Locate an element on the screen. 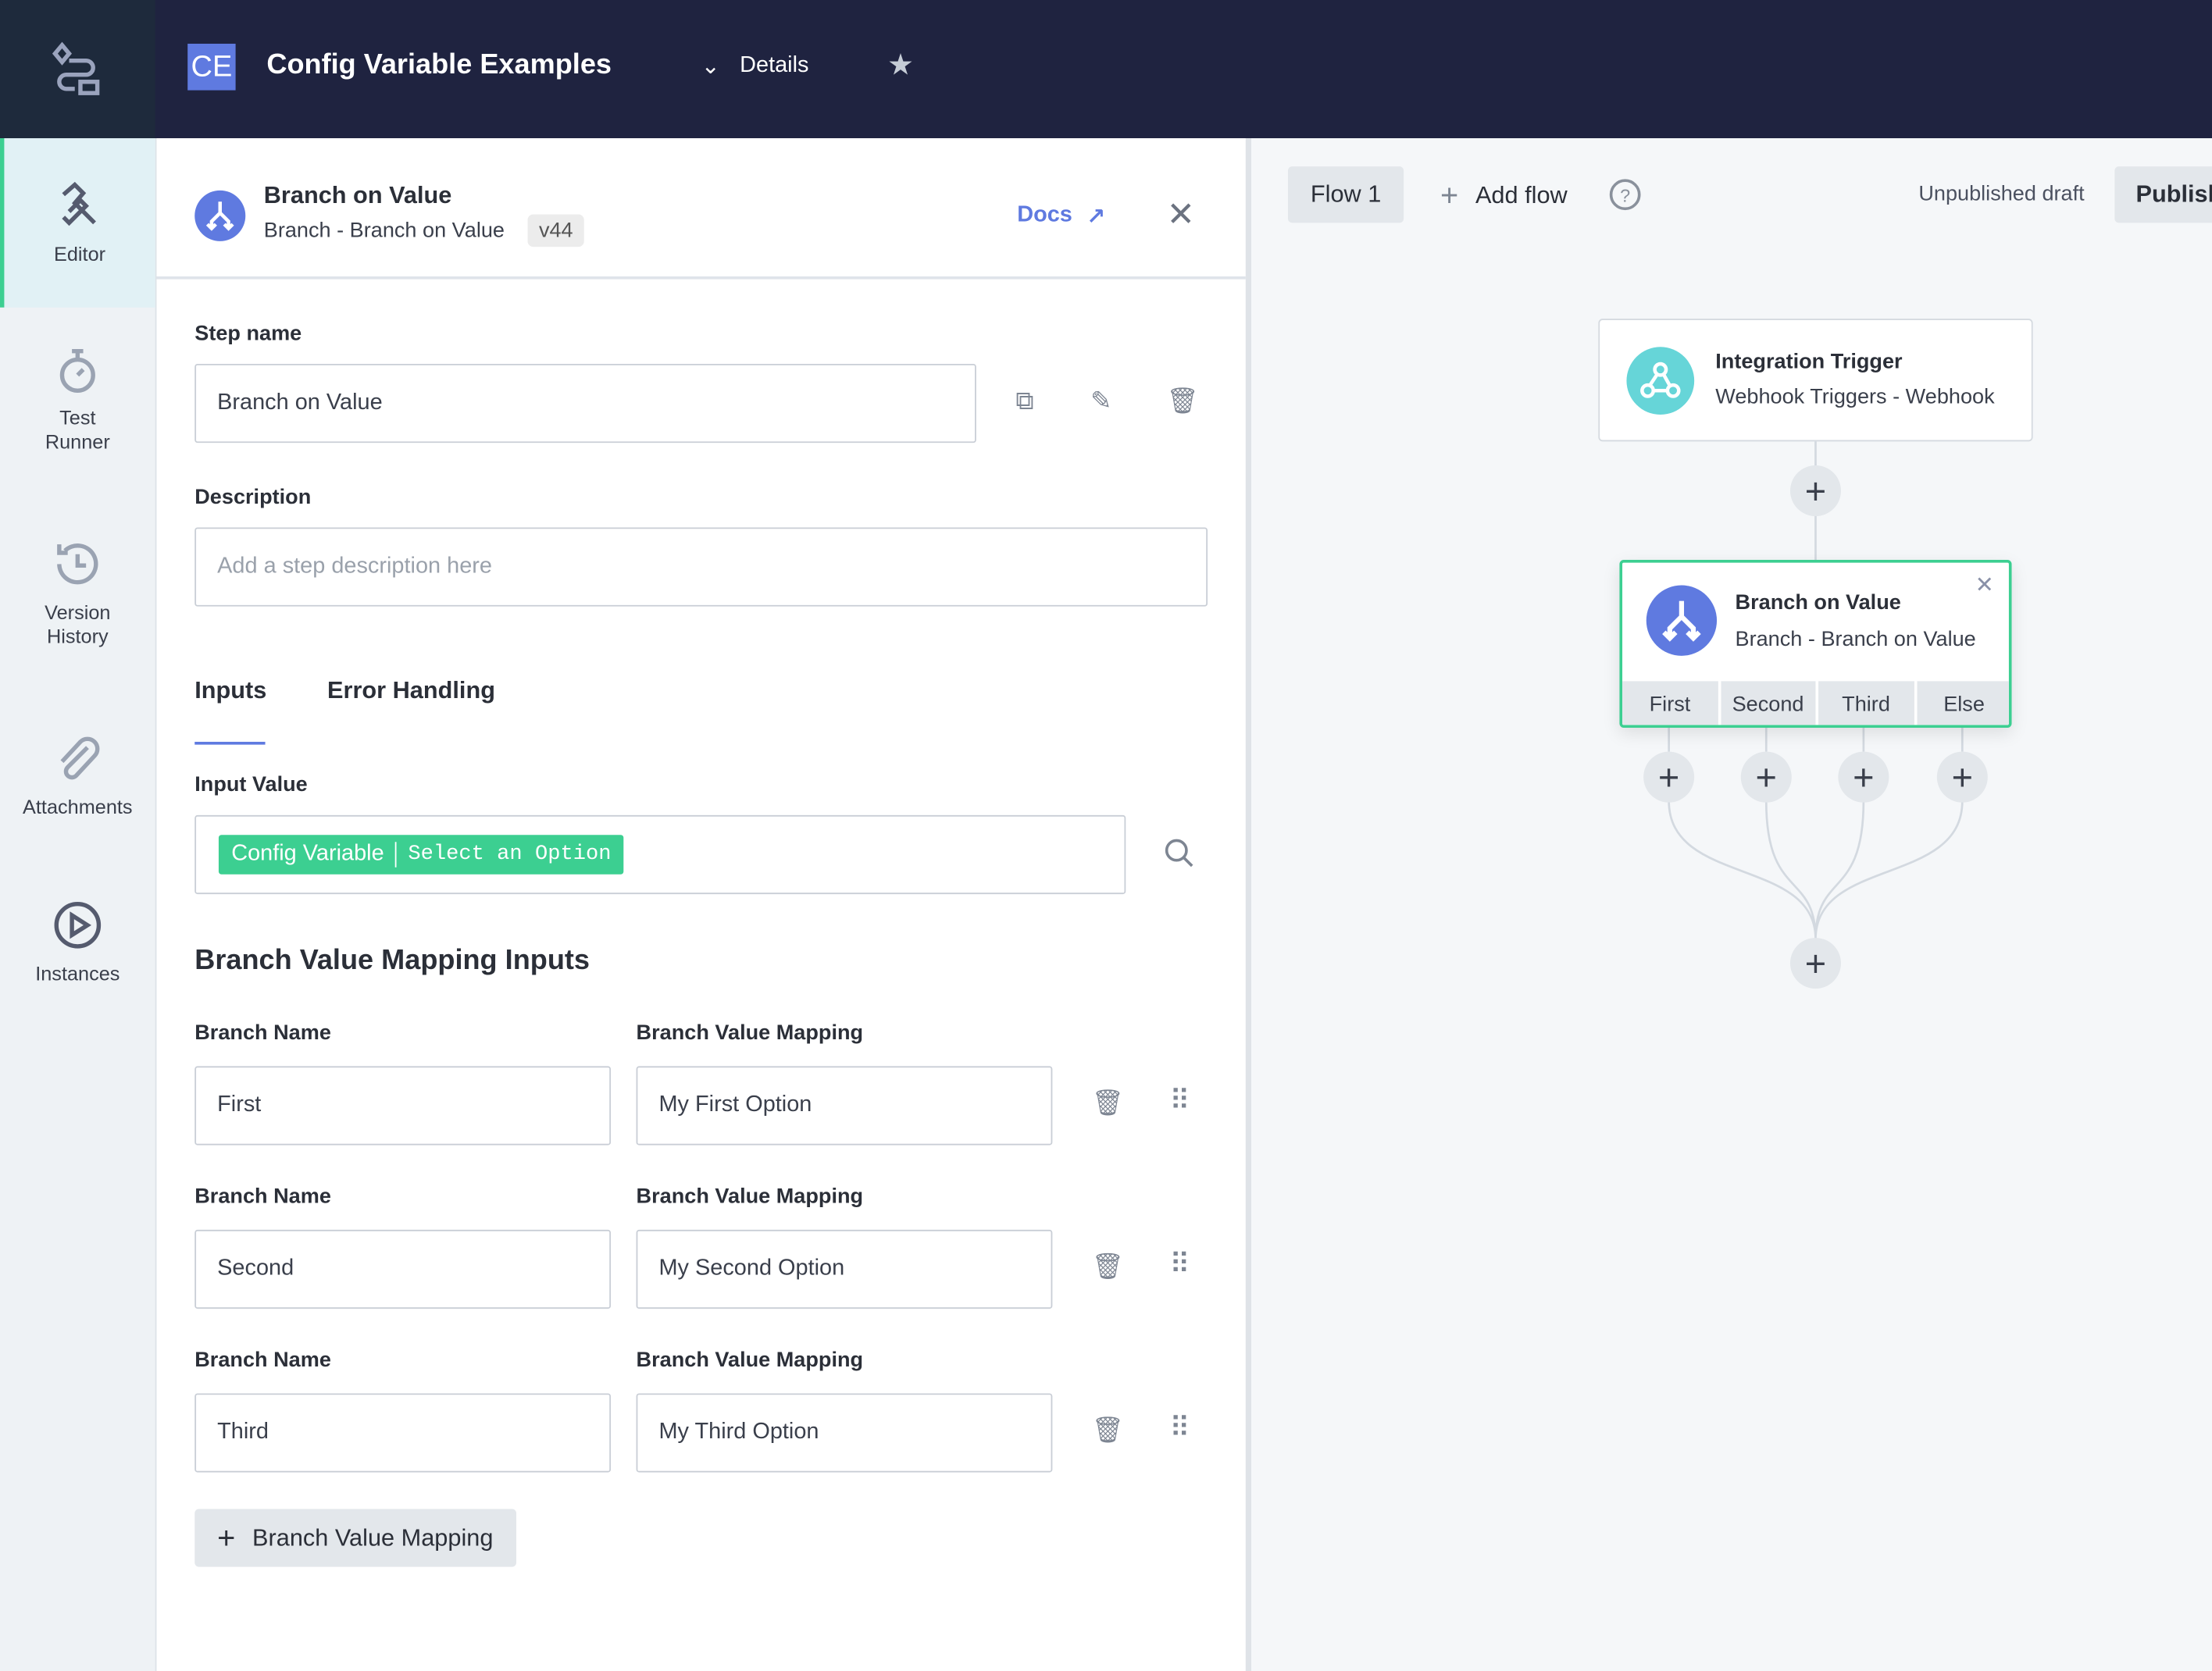 The height and width of the screenshot is (1671, 2212). sidebar-item-attachments: Attachments is located at coordinates (77, 776).